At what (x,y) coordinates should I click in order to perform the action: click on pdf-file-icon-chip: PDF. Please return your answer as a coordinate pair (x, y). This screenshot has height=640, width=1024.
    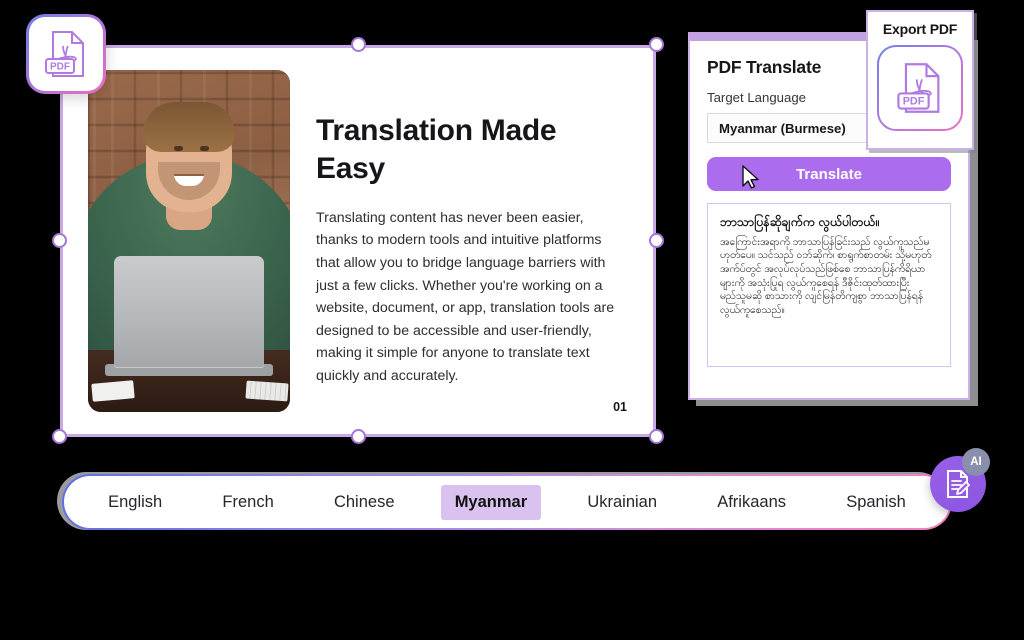
    Looking at the image, I should click on (66, 54).